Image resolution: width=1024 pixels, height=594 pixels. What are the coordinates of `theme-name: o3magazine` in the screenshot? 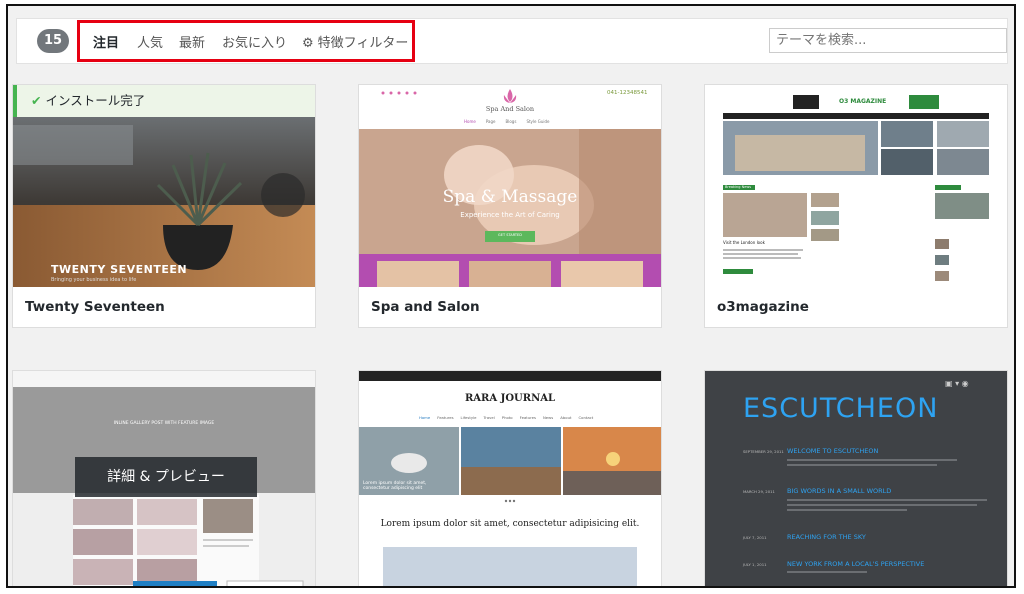 It's located at (763, 307).